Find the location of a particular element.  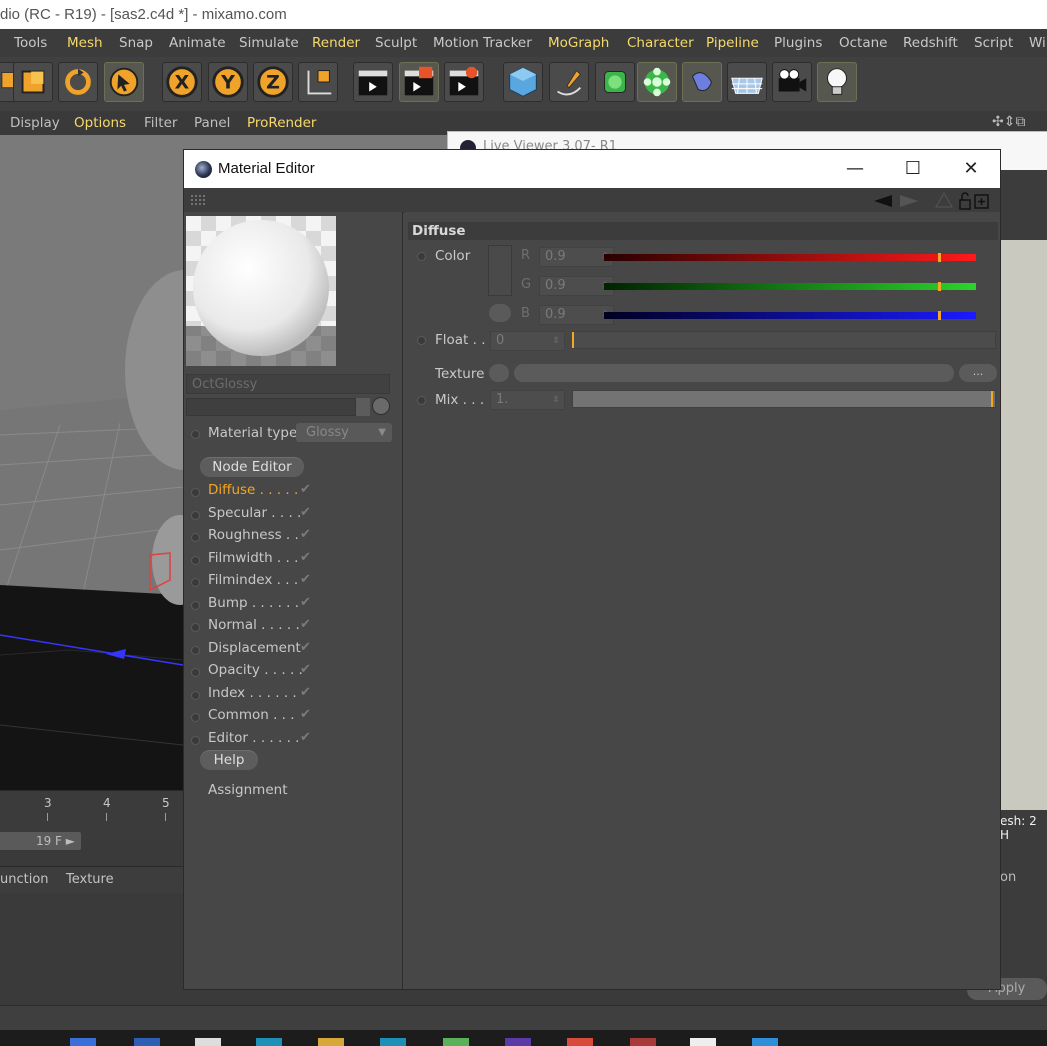

deformer-button is located at coordinates (702, 82).